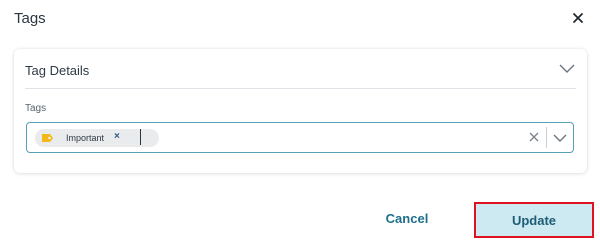  What do you see at coordinates (567, 68) in the screenshot?
I see `chevron-up-icon` at bounding box center [567, 68].